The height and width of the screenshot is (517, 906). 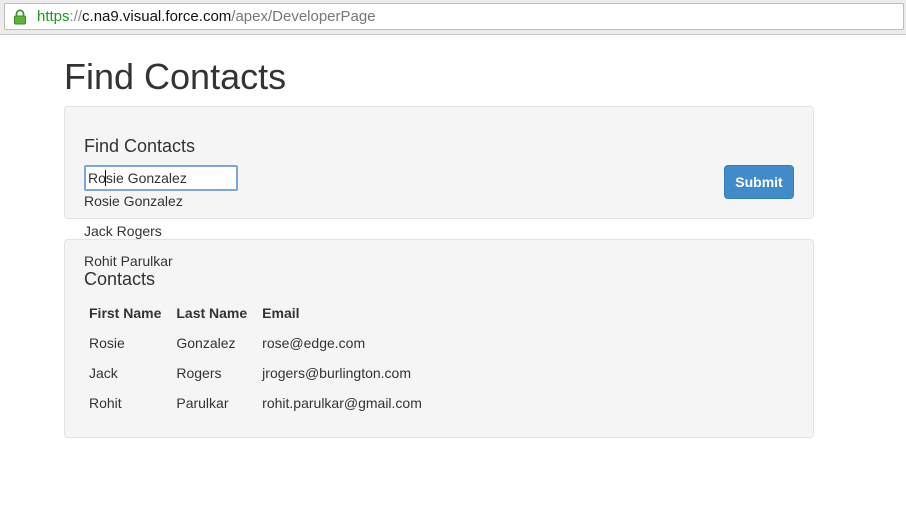 What do you see at coordinates (342, 403) in the screenshot?
I see `cell-email: rohit.parulkar@gmail.com` at bounding box center [342, 403].